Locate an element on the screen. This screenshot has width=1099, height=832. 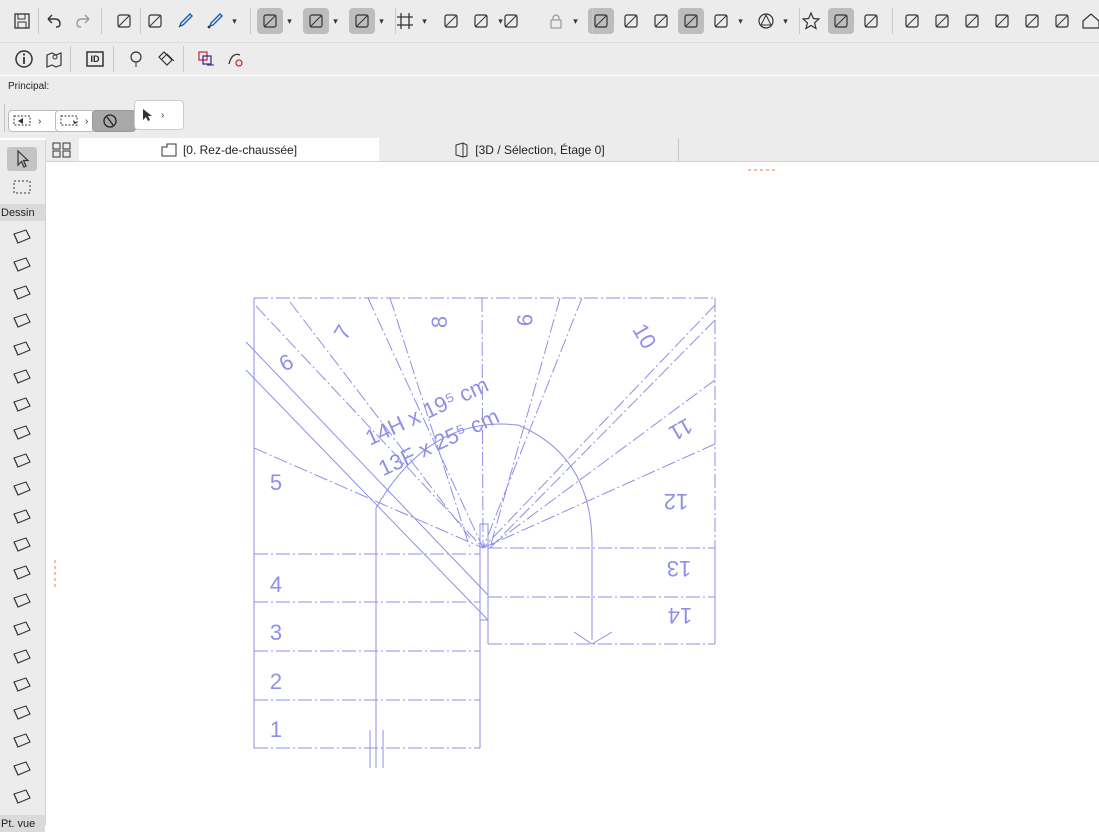
trace-icon is located at coordinates (511, 21).